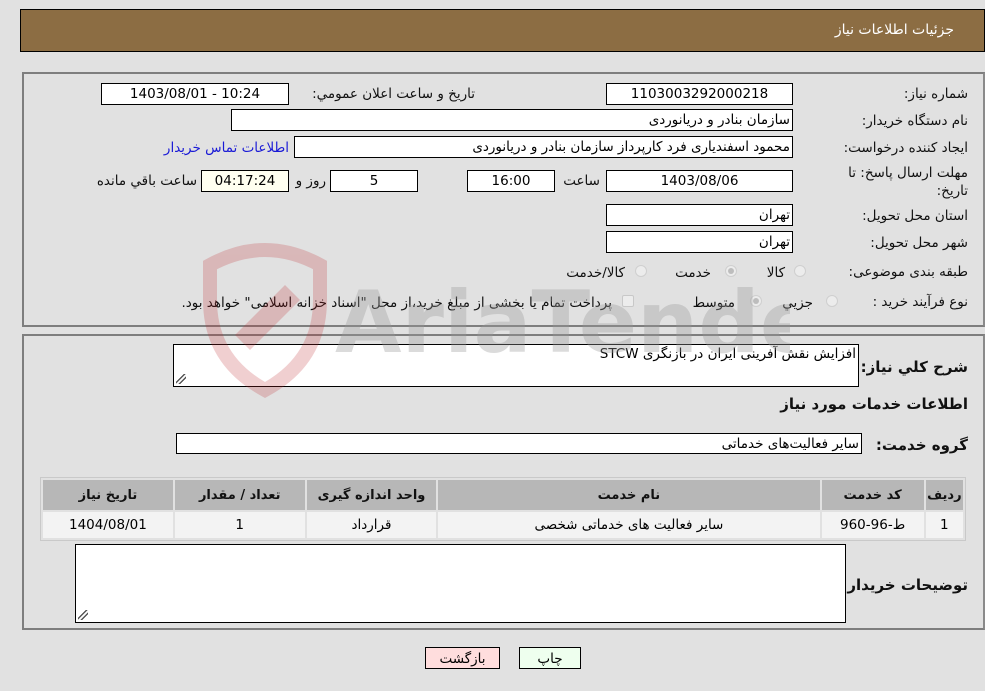 The height and width of the screenshot is (691, 985). Describe the element at coordinates (371, 495) in the screenshot. I see `col-header-unit: واحد اندازه گیری` at that location.